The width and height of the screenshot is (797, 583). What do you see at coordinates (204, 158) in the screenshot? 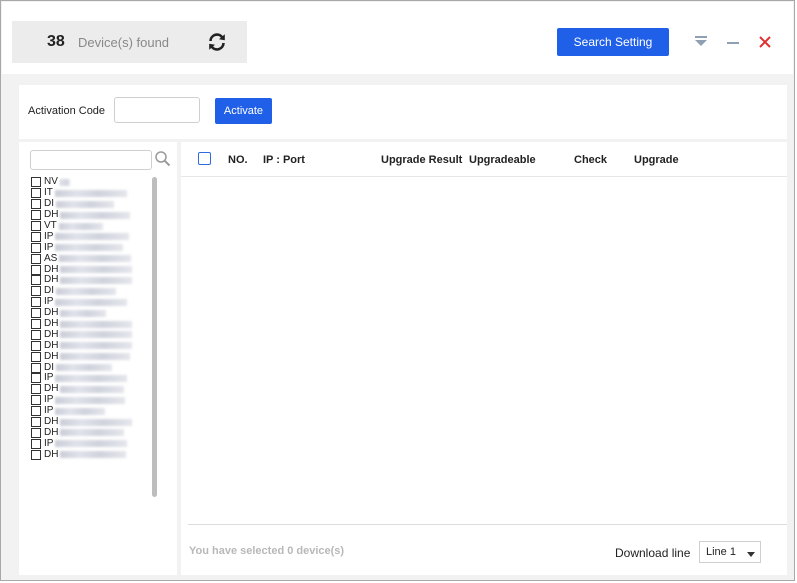
I see `select-all-checkbox` at bounding box center [204, 158].